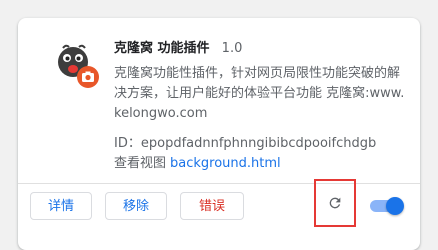  What do you see at coordinates (261, 49) in the screenshot?
I see `extension-title-row: 克隆窝 功能插件 1.0` at bounding box center [261, 49].